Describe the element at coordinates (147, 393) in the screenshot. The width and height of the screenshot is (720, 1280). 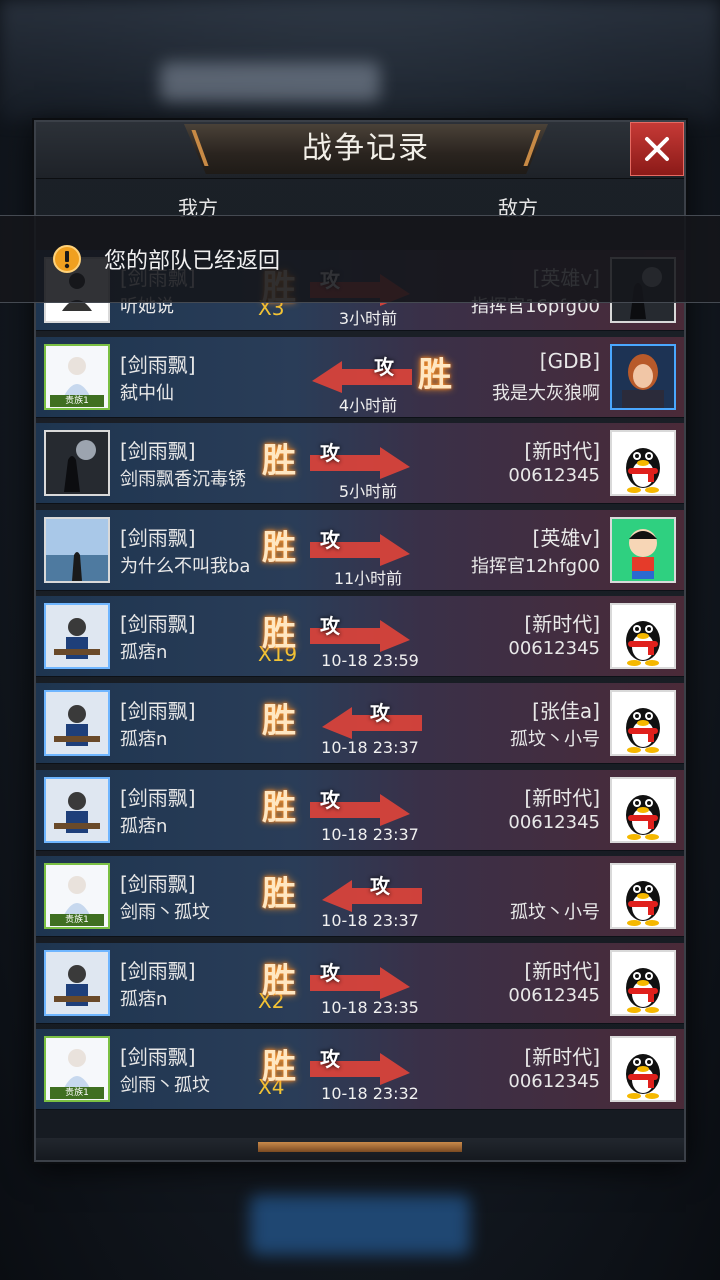
I see `my-player-name: 弑中仙` at that location.